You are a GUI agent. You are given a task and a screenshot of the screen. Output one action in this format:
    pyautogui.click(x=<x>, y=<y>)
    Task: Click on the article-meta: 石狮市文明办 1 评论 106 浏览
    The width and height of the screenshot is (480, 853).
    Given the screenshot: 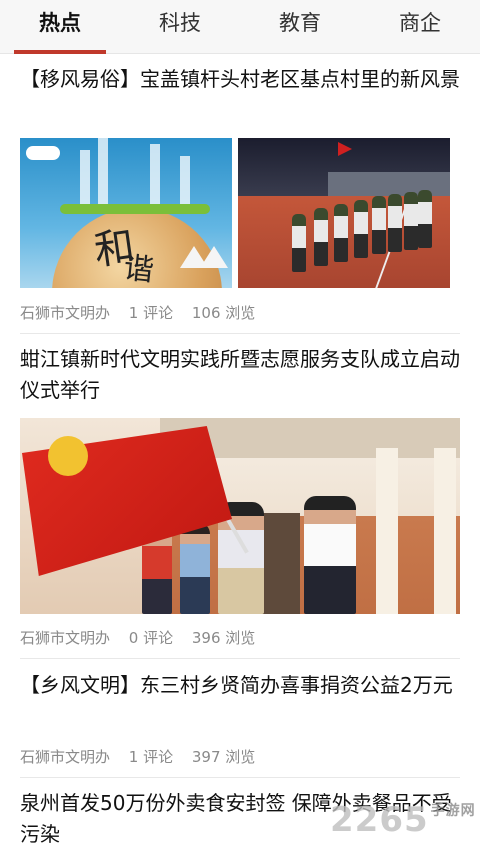 What is the action you would take?
    pyautogui.click(x=144, y=313)
    